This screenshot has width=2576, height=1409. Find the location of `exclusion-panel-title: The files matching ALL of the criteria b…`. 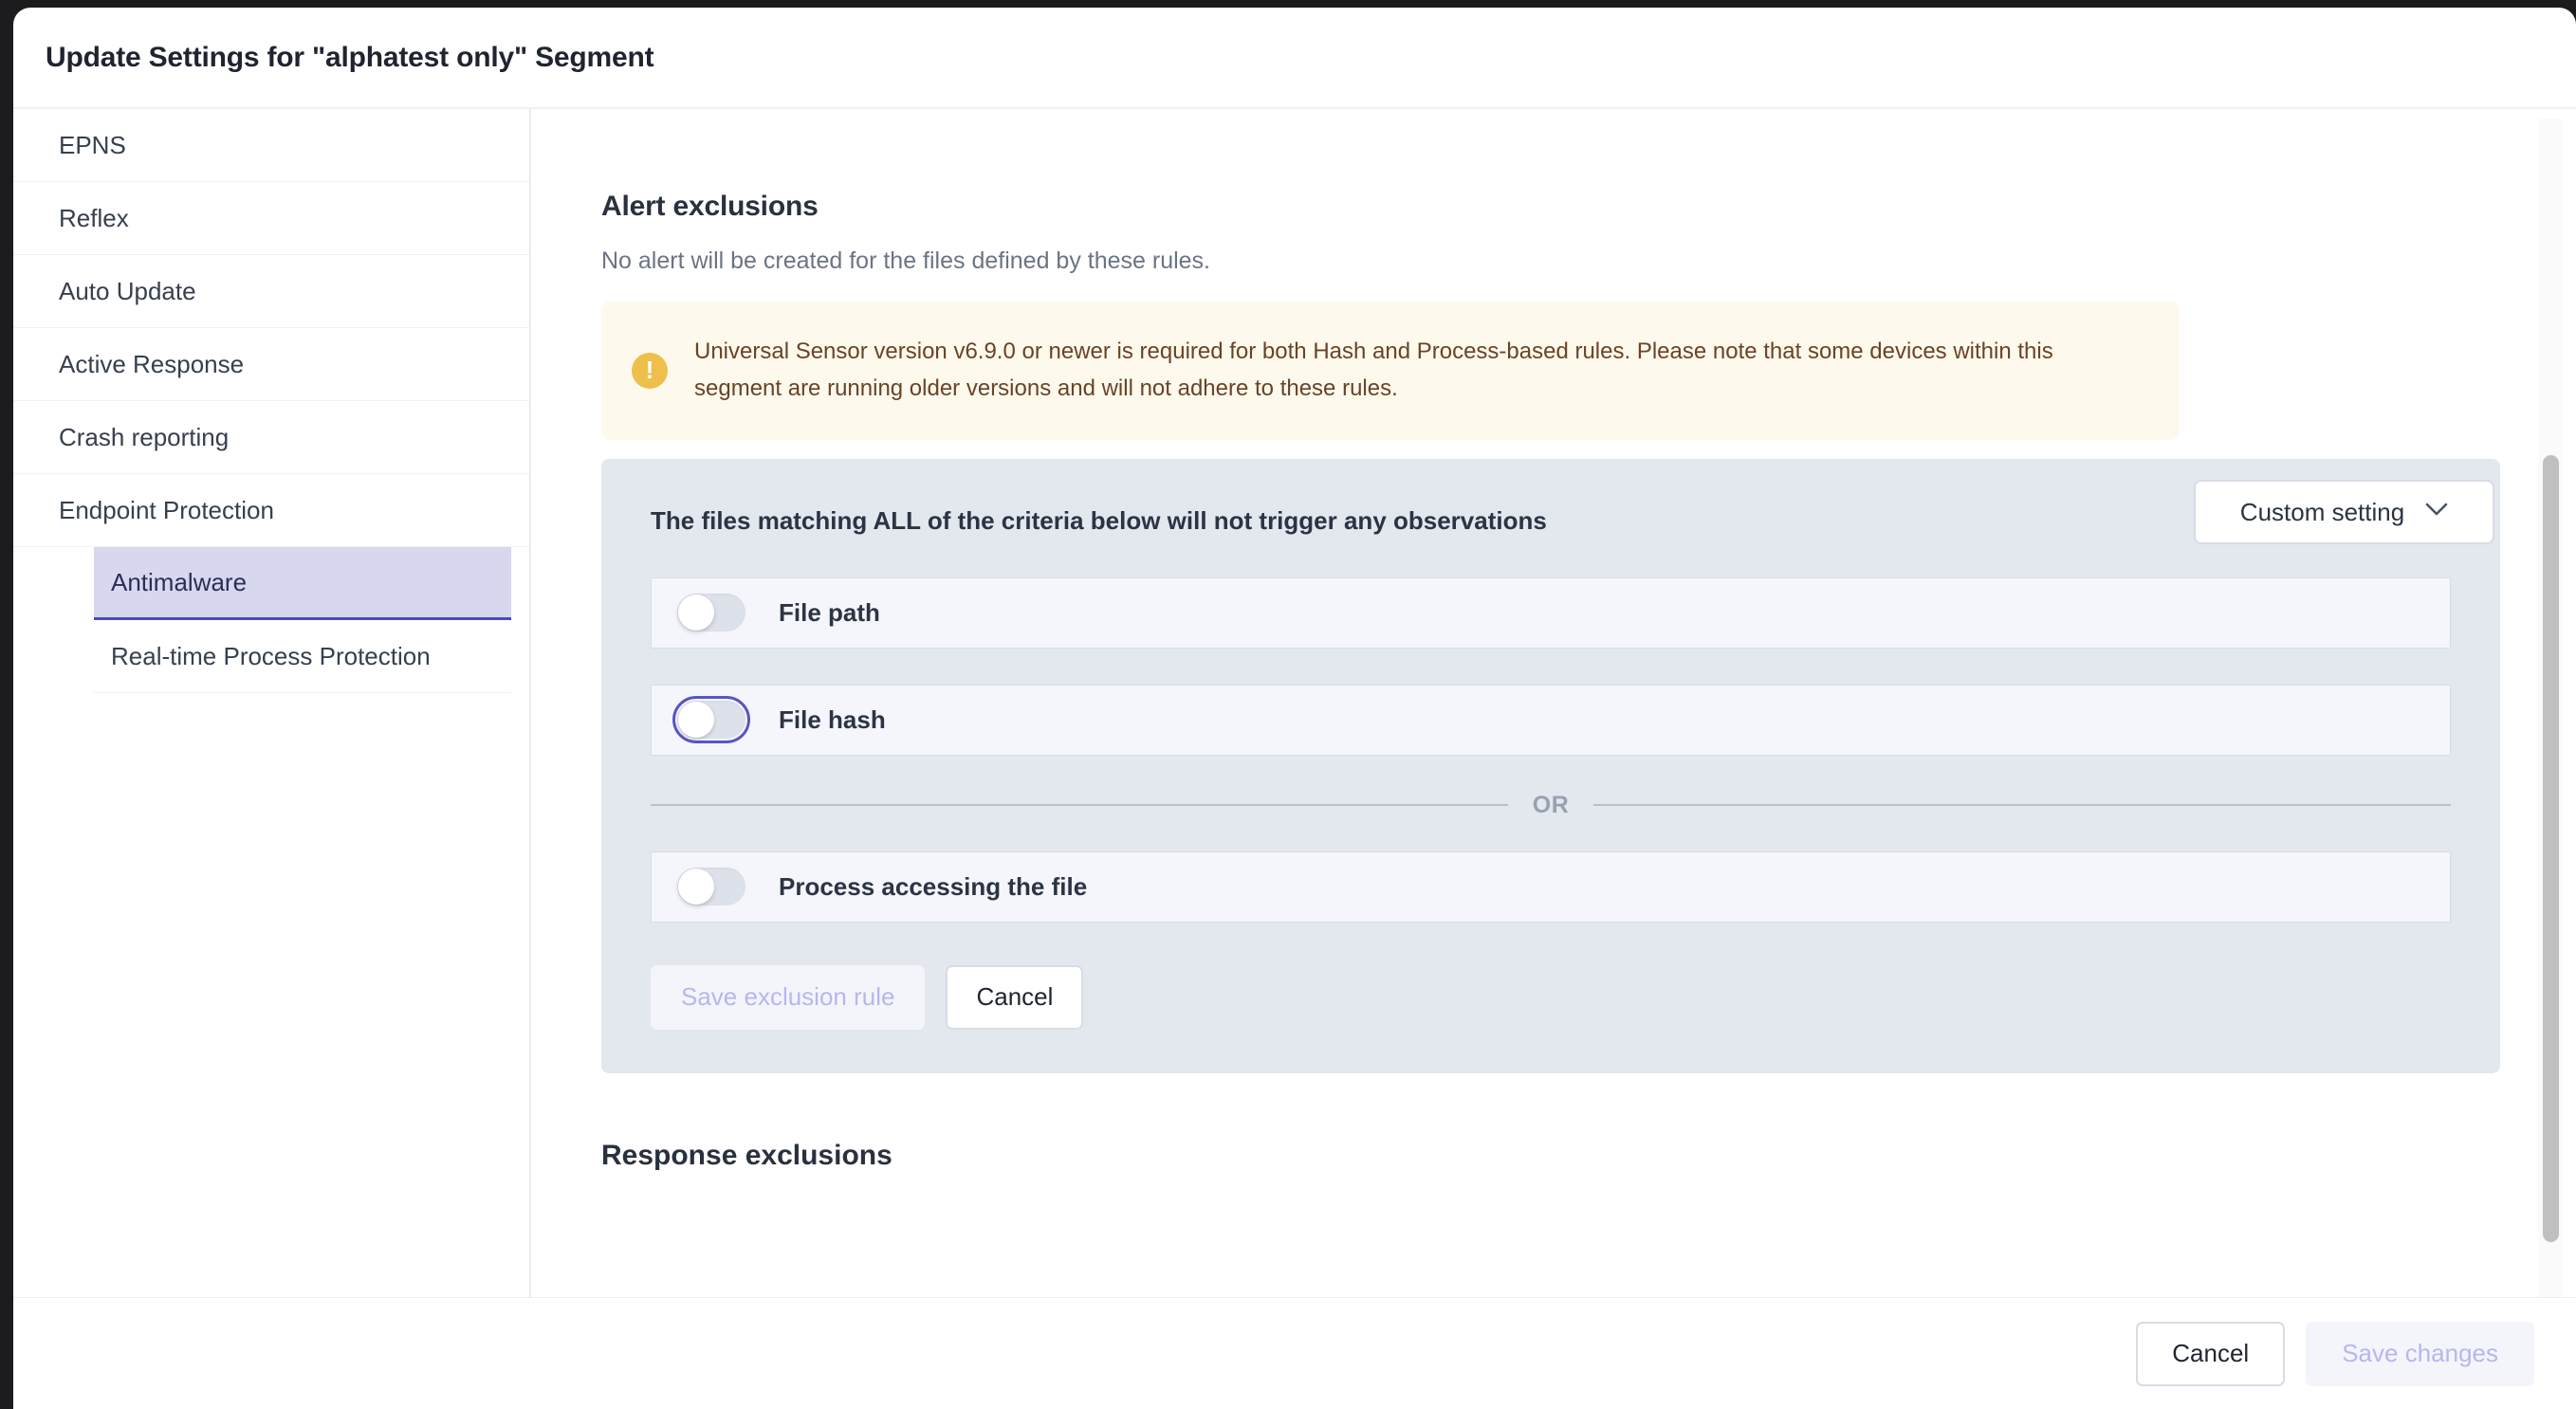

exclusion-panel-title: The files matching ALL of the criteria b… is located at coordinates (1099, 520).